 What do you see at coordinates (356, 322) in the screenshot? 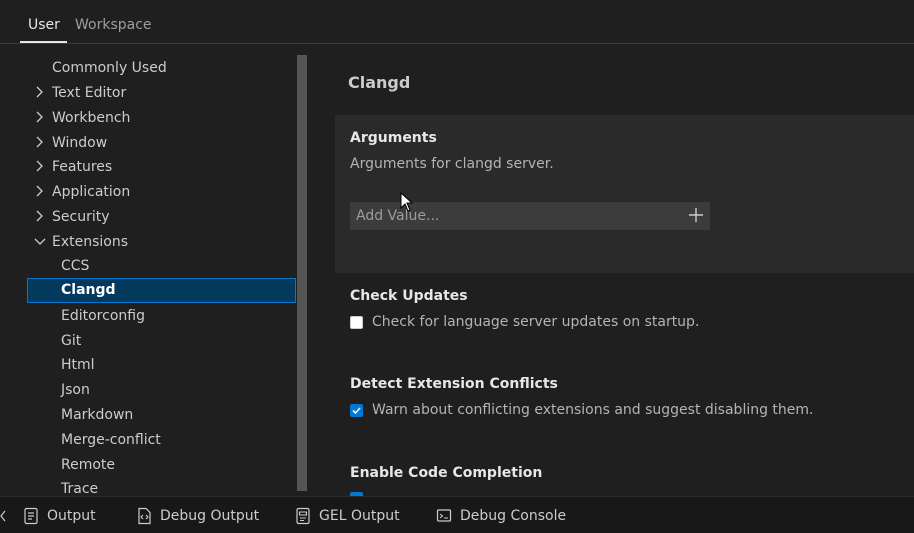
I see `check-updates-checkbox` at bounding box center [356, 322].